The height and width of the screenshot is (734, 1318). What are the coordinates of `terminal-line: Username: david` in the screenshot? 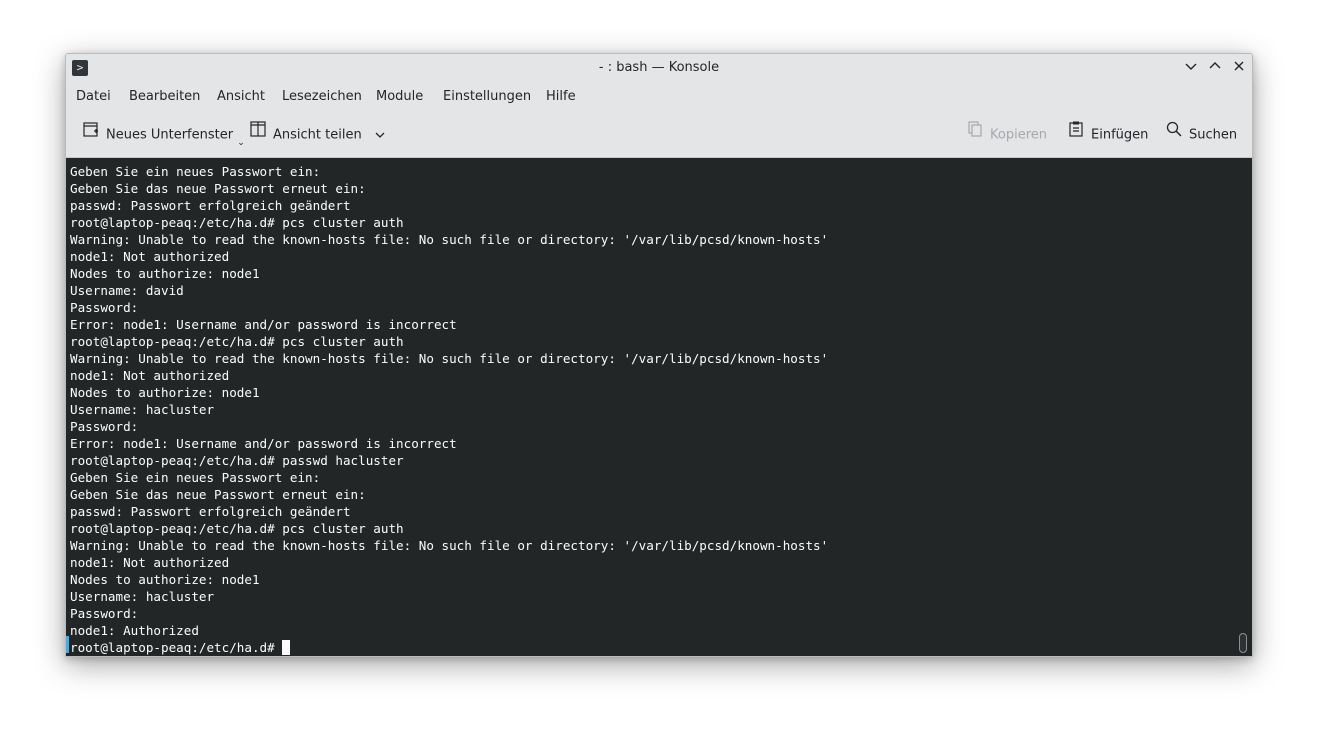 It's located at (127, 290).